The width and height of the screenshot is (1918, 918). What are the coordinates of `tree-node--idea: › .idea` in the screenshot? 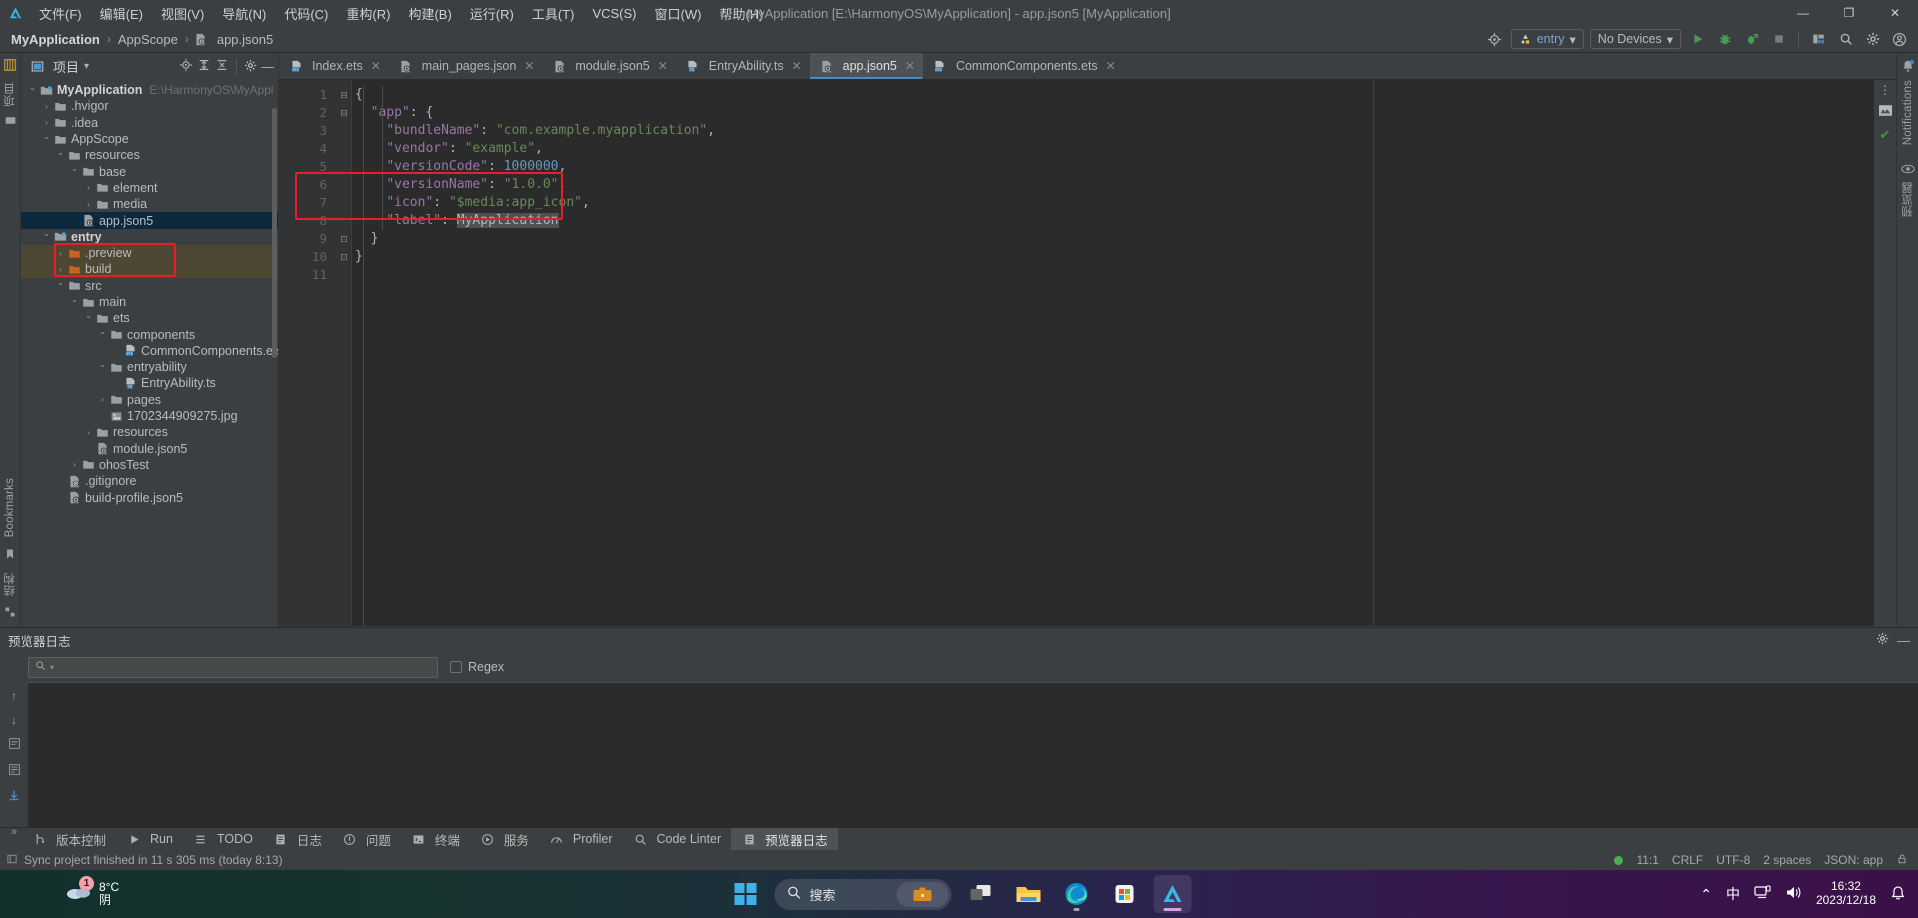 It's located at (149, 123).